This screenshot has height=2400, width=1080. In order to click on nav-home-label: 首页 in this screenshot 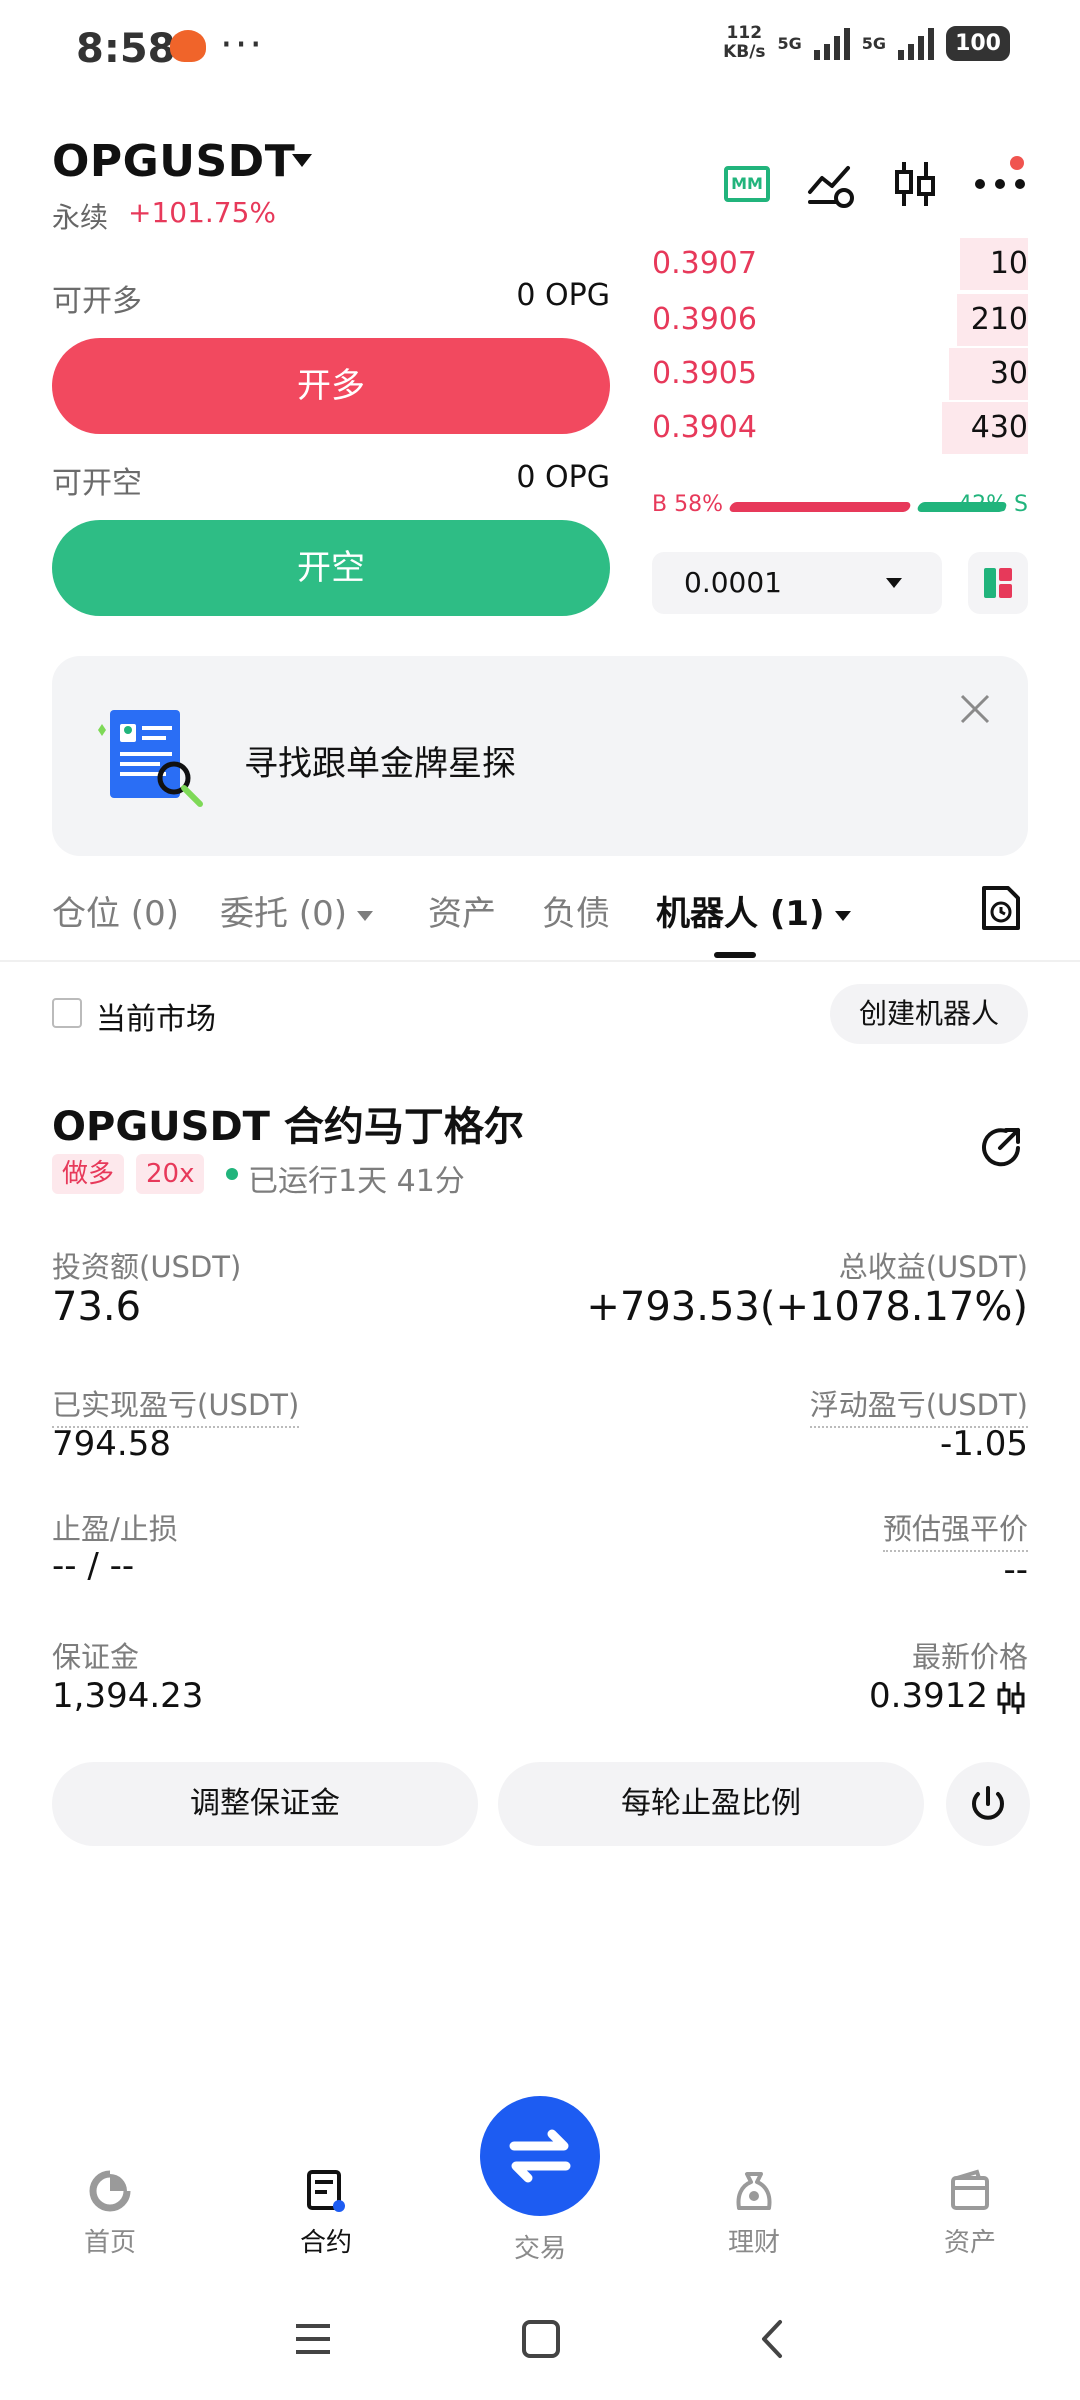, I will do `click(109, 2243)`.